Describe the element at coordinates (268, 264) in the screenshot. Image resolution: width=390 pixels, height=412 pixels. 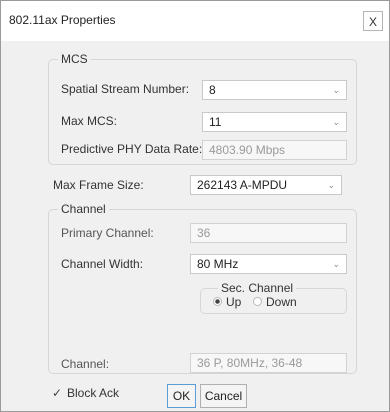
I see `channel-width-select: 80 MHz ⌄` at that location.